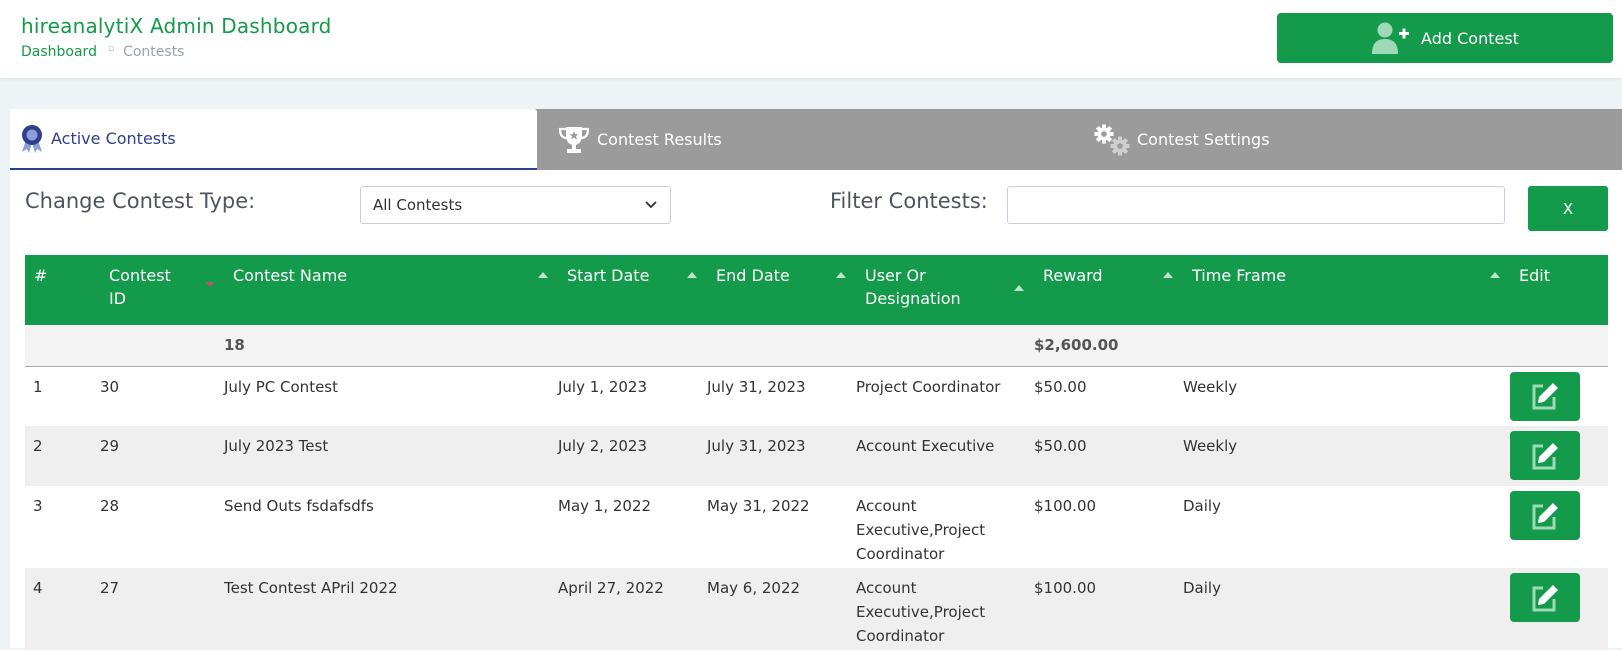 The image size is (1622, 650). Describe the element at coordinates (781, 527) in the screenshot. I see `cell-end-date: May 31, 2022` at that location.